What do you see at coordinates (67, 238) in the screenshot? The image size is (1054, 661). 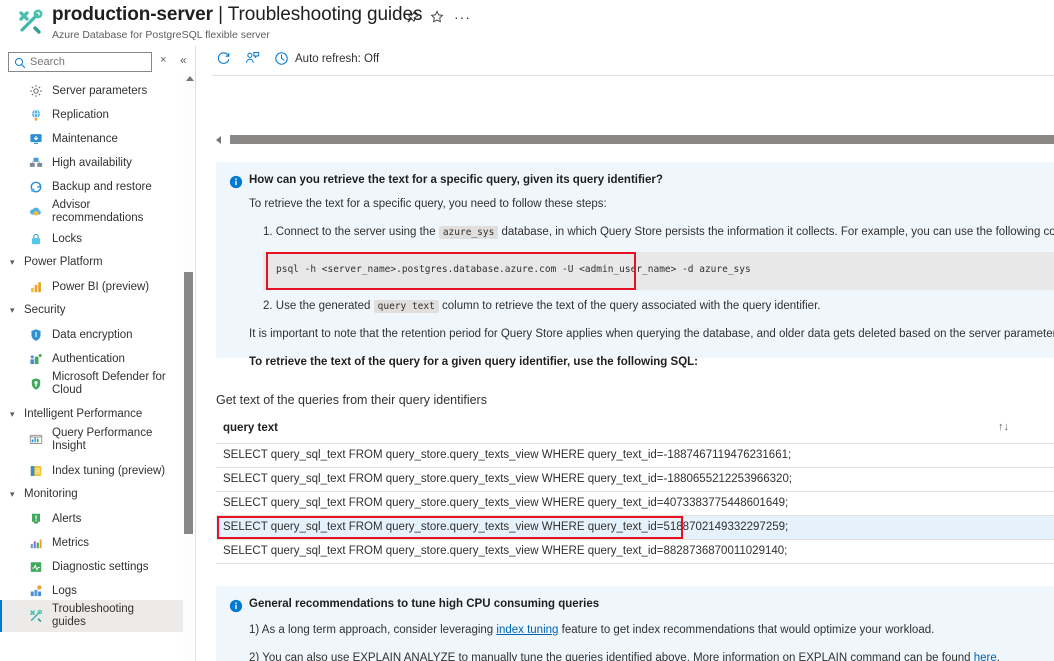 I see `sidebar-item-label: Locks` at bounding box center [67, 238].